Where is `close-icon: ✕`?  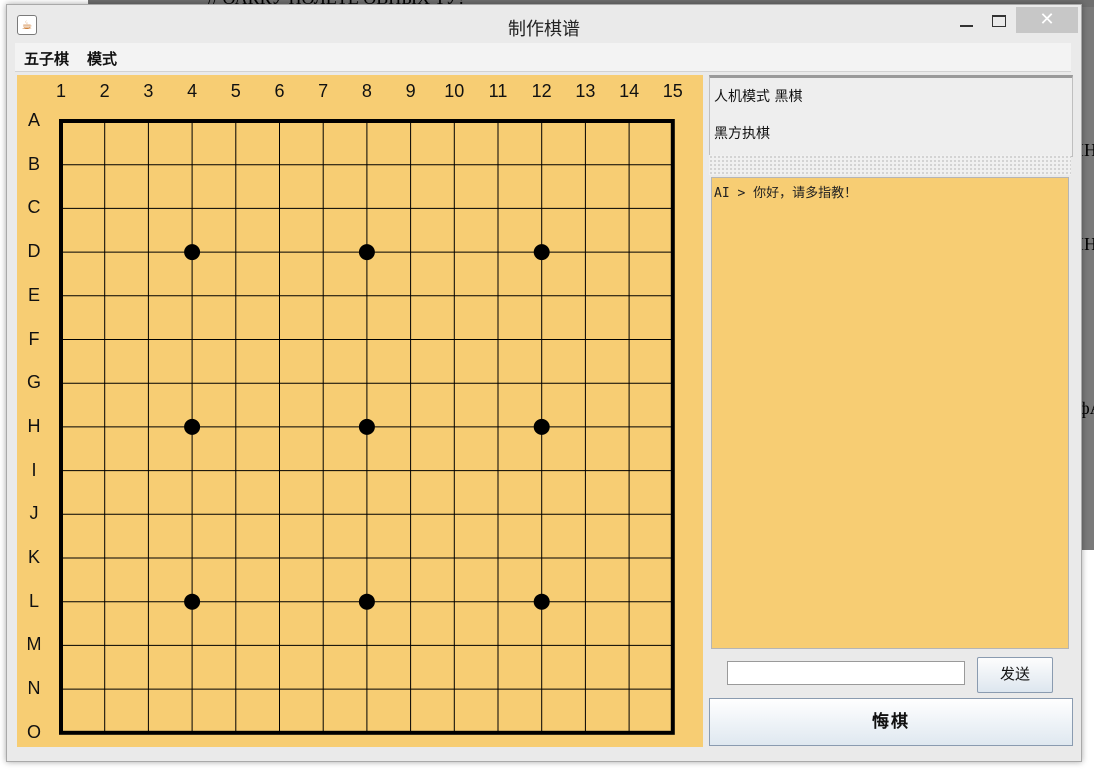 close-icon: ✕ is located at coordinates (1047, 19).